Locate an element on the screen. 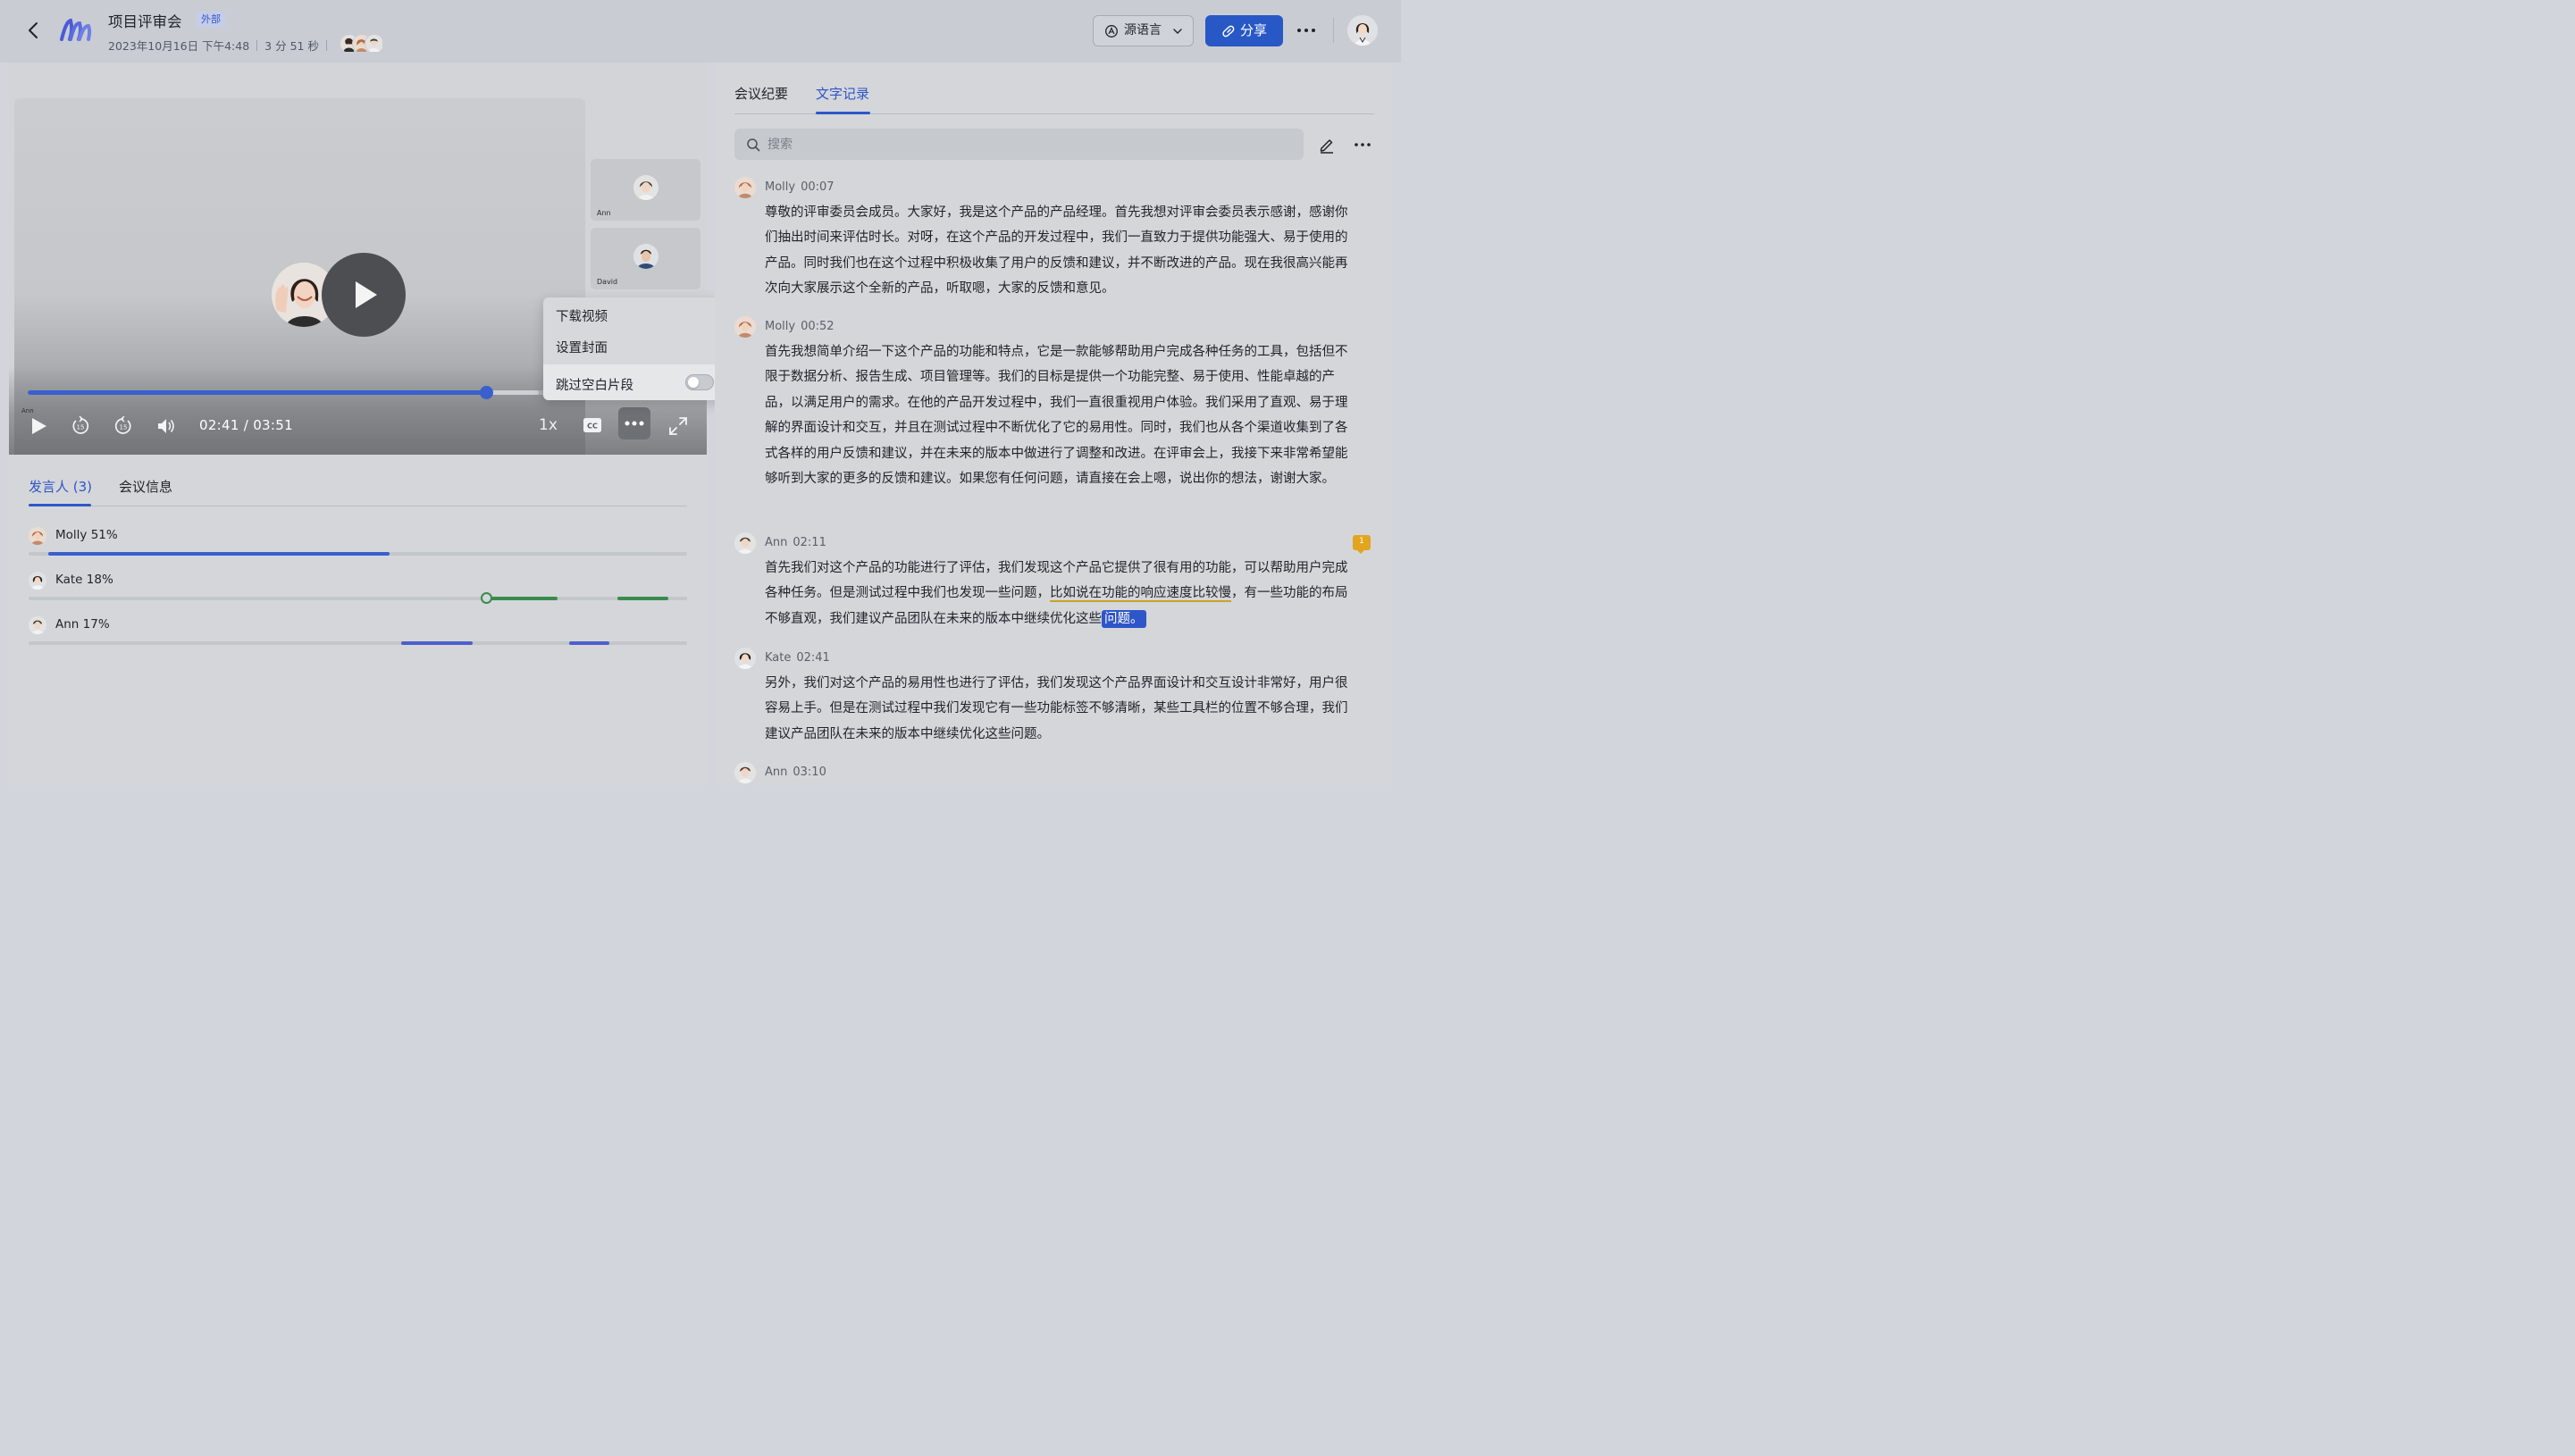 The width and height of the screenshot is (2575, 1456). timestamp: 03:10 is located at coordinates (810, 772).